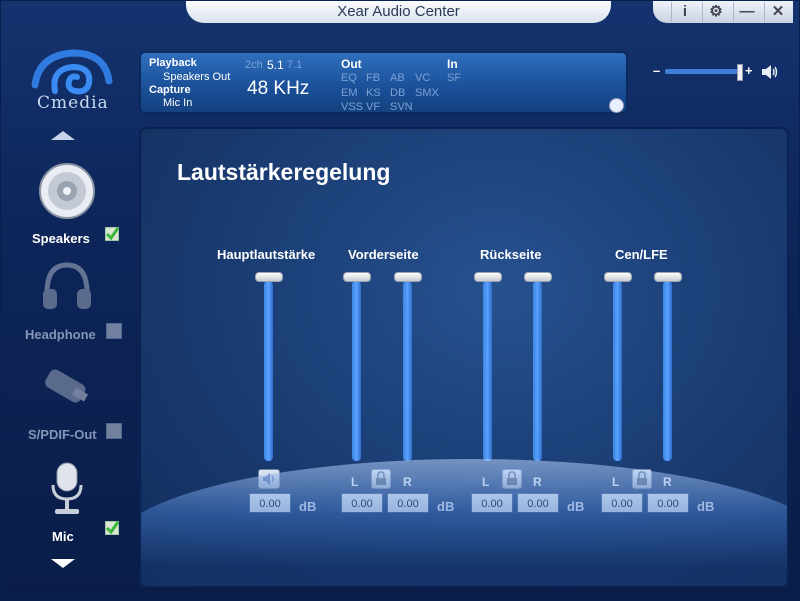 This screenshot has width=800, height=601. Describe the element at coordinates (355, 482) in the screenshot. I see `front-left-label: L` at that location.